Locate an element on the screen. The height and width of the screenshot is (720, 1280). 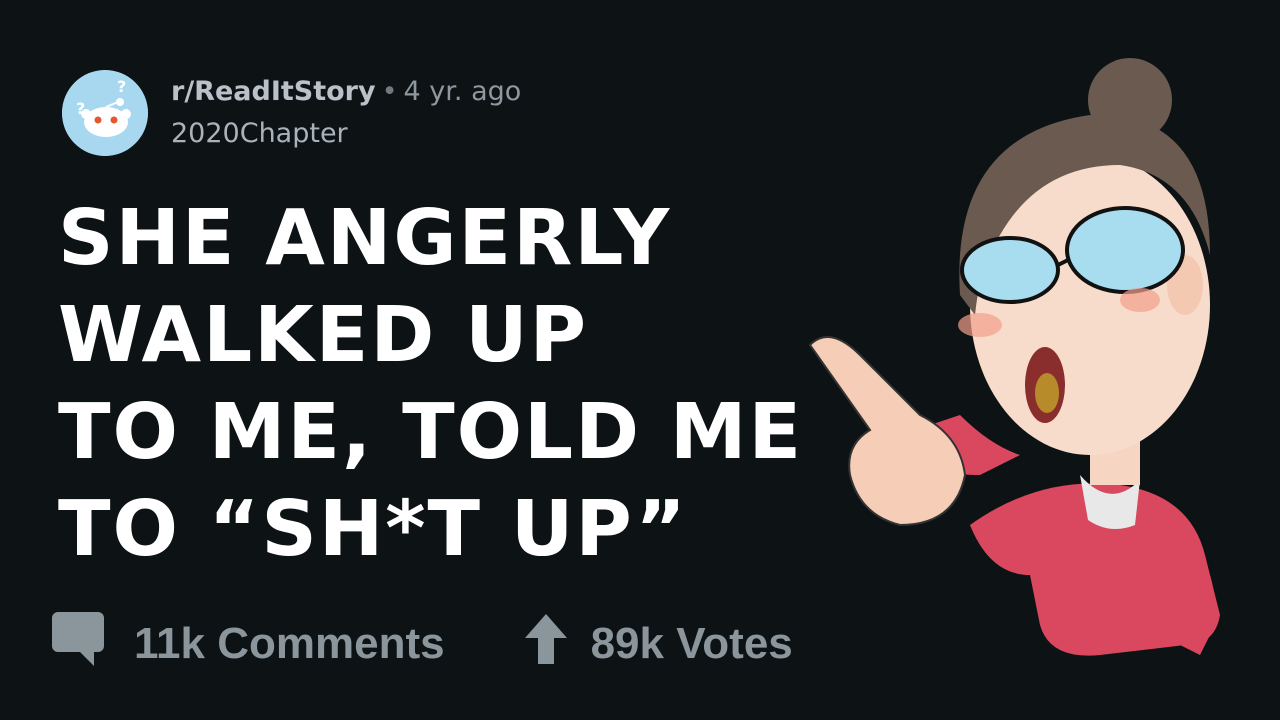
author-link: 2020Chapter is located at coordinates (259, 133).